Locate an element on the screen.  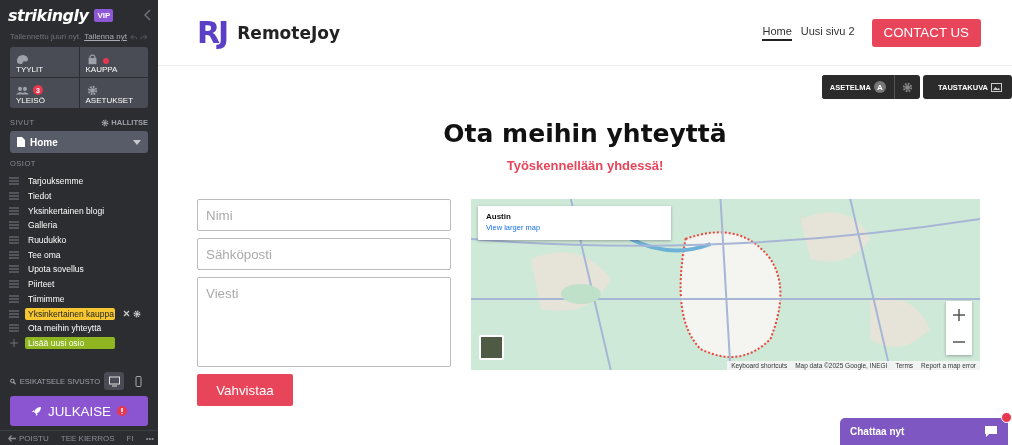
section-item: Galleria is located at coordinates (43, 225).